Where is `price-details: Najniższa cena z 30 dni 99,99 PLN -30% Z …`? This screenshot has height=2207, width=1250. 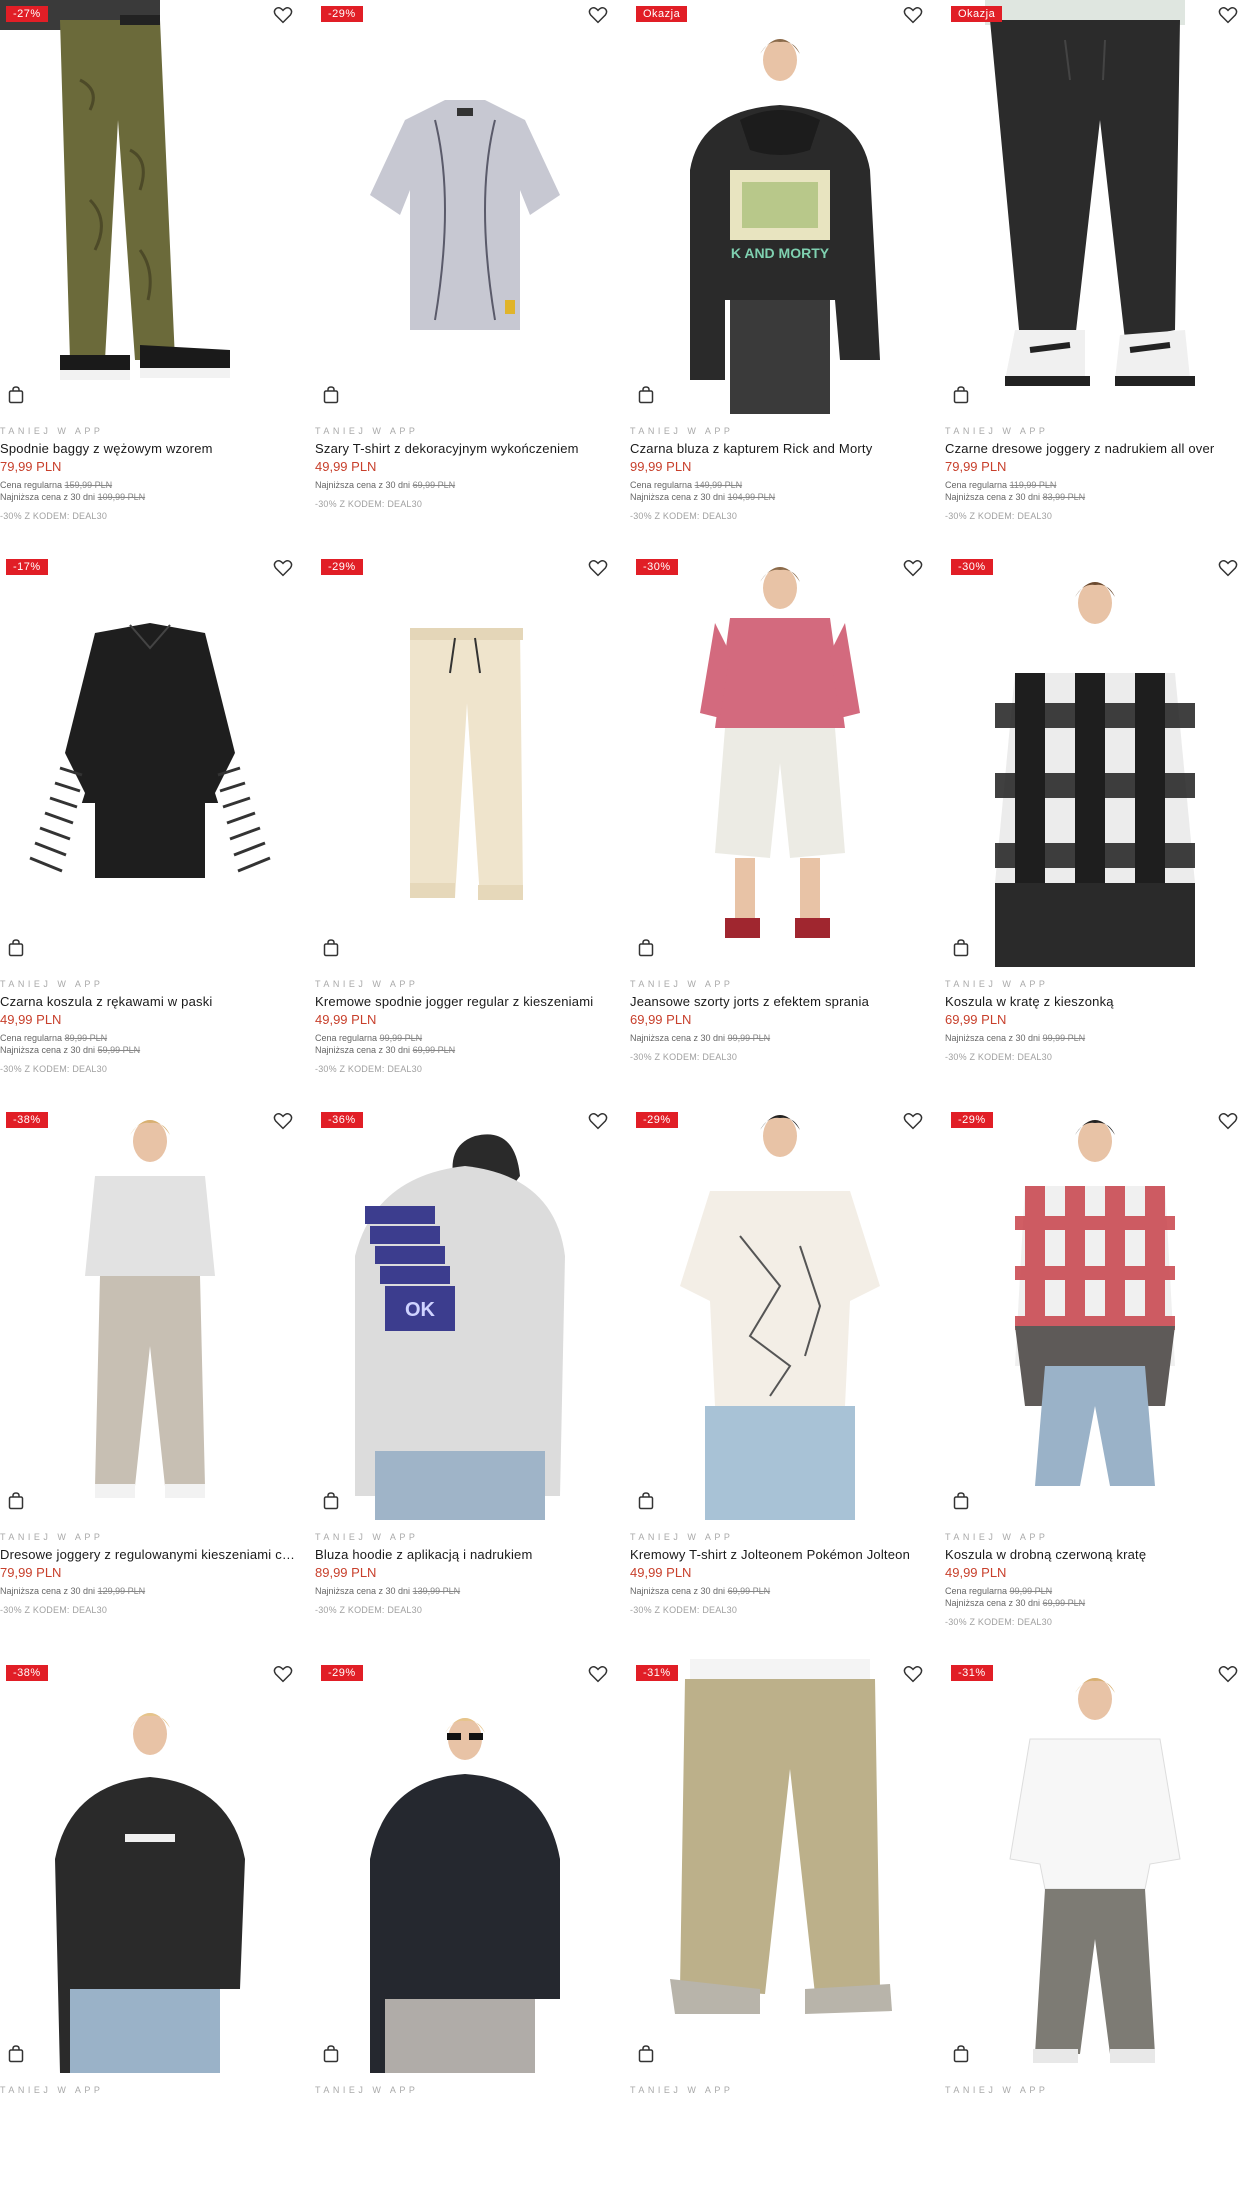
price-details: Najniższa cena z 30 dni 99,99 PLN -30% Z … is located at coordinates (1015, 1047).